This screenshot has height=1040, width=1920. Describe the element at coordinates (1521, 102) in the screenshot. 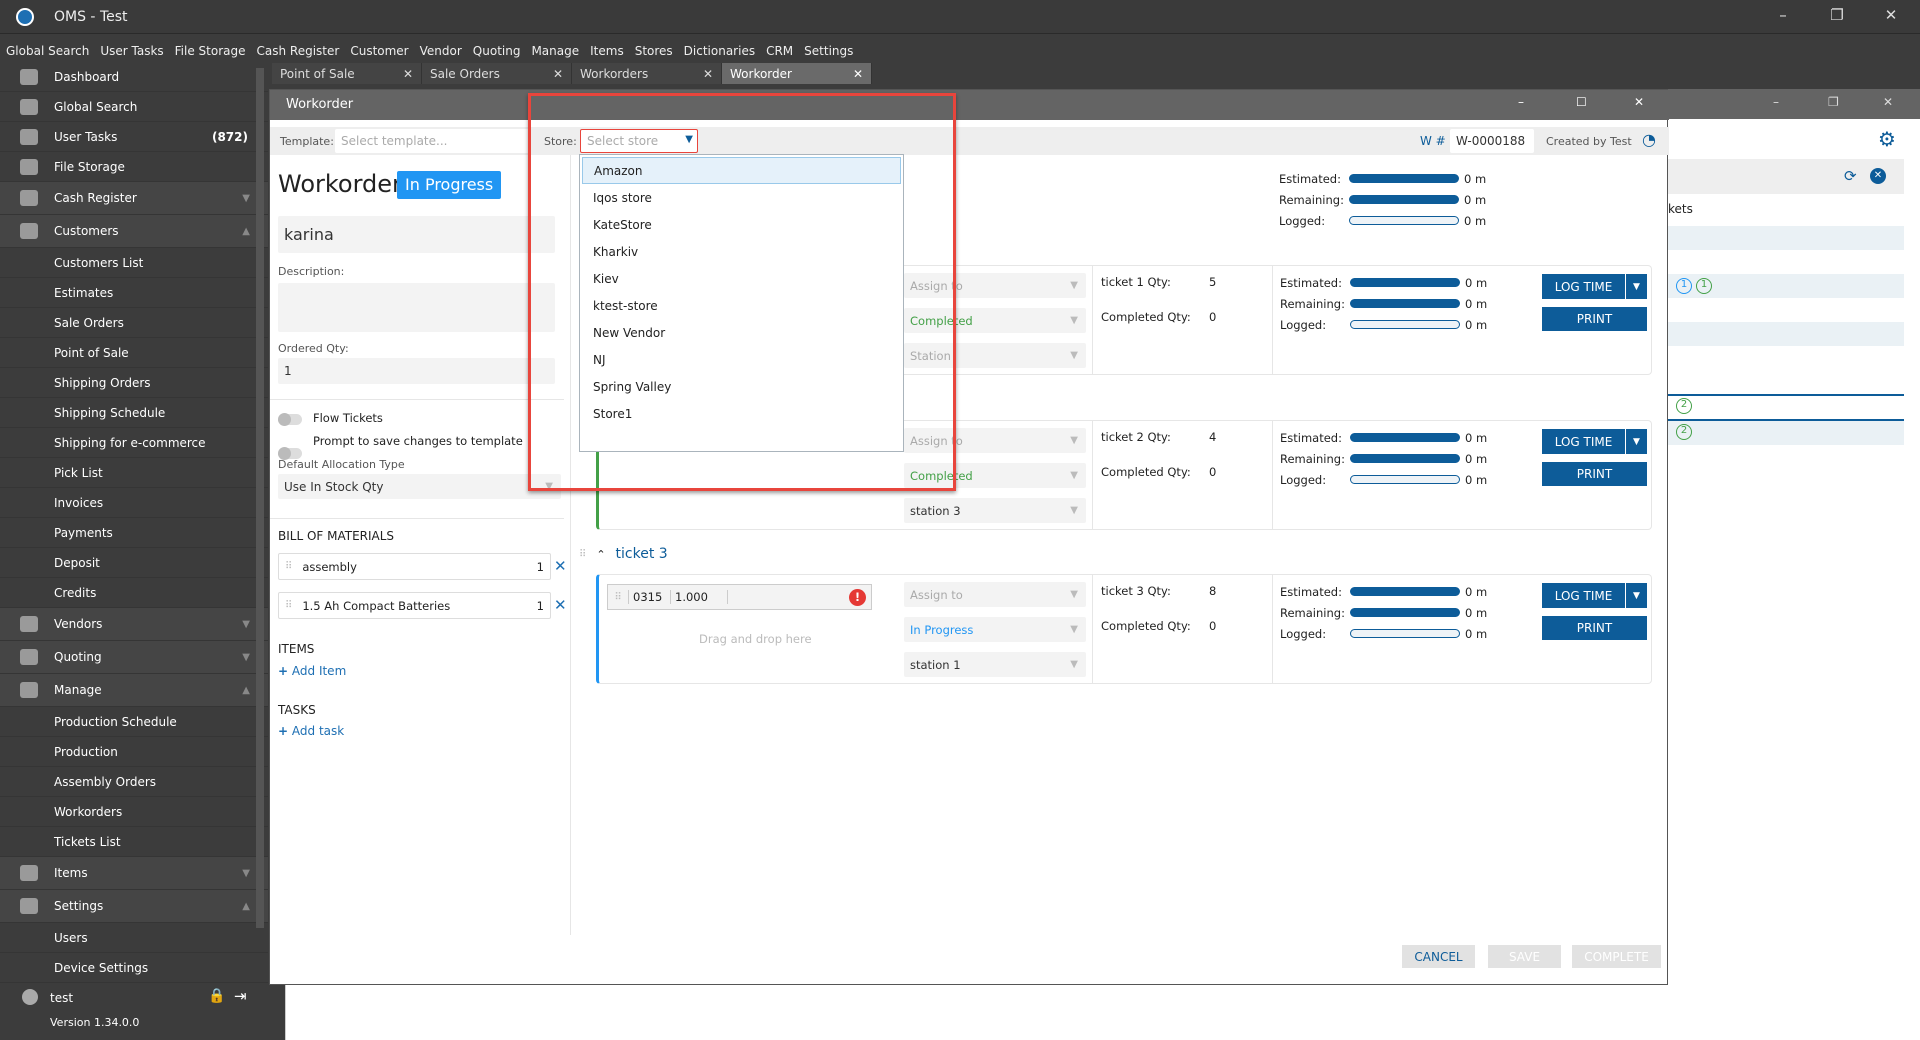

I see `wo-minimize-button: –` at that location.